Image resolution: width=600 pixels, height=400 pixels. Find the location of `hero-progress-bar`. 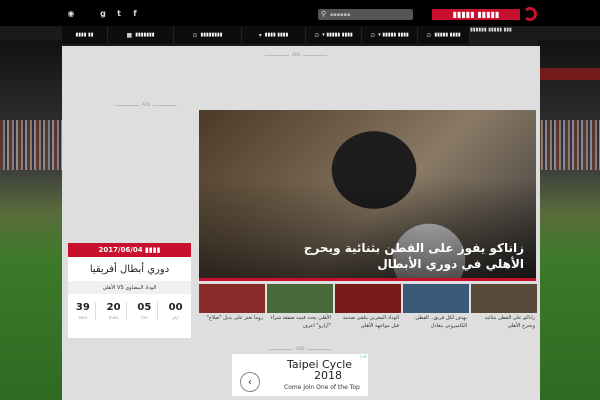

hero-progress-bar is located at coordinates (367, 279).